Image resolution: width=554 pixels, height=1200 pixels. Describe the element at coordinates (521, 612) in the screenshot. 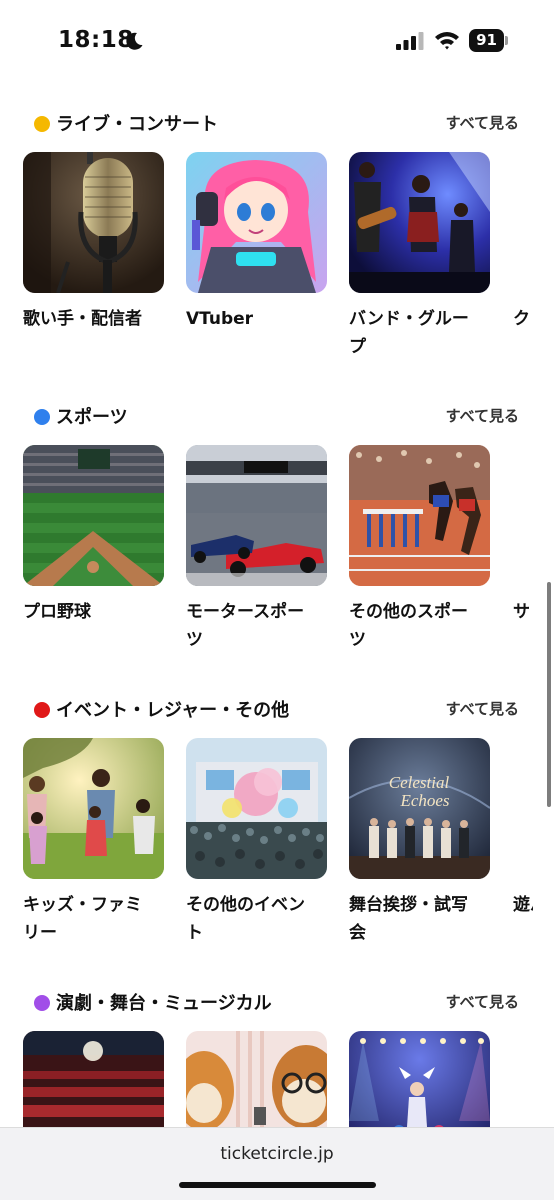

I see `card-label: サ` at that location.